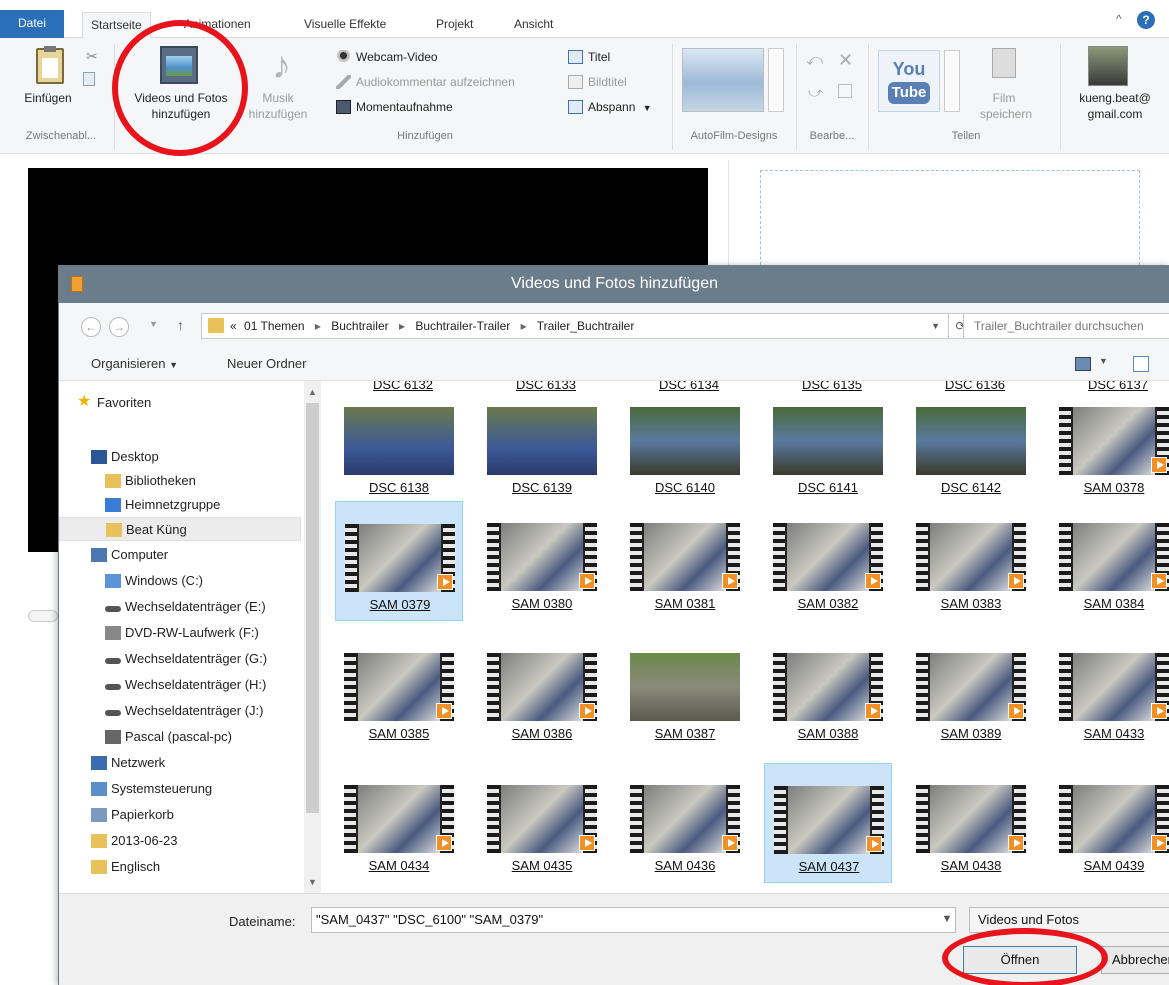  Describe the element at coordinates (454, 25) in the screenshot. I see `tab-project: Projekt` at that location.